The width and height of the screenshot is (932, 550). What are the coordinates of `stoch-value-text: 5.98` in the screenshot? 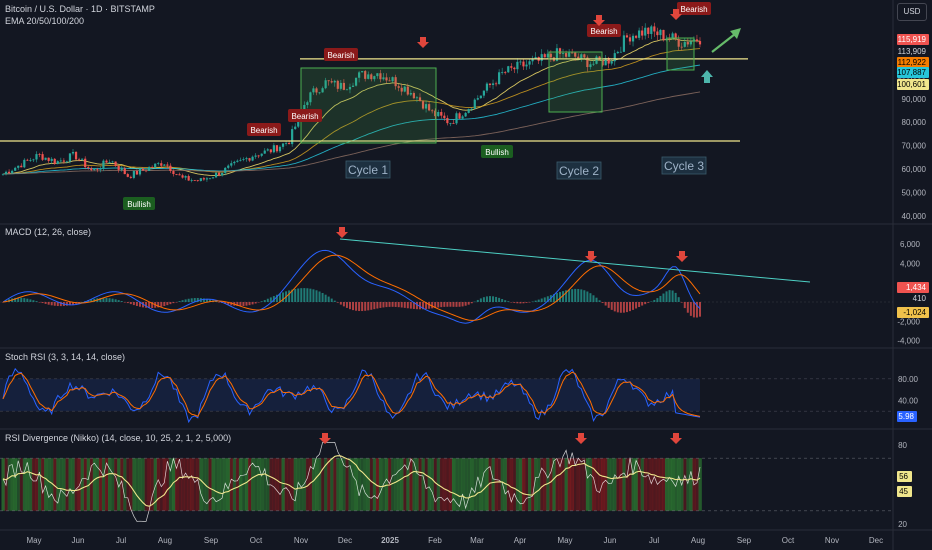 It's located at (906, 416).